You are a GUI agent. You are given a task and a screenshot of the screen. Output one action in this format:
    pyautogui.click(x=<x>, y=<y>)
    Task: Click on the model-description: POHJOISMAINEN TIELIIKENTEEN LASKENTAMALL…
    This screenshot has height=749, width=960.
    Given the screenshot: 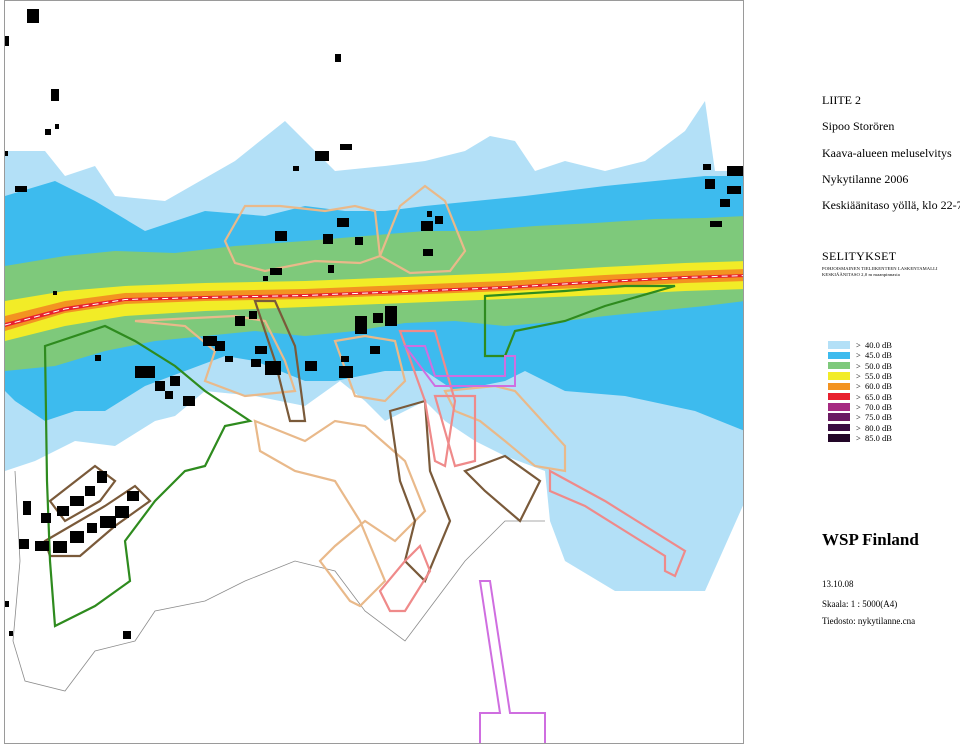 What is the action you would take?
    pyautogui.click(x=880, y=268)
    